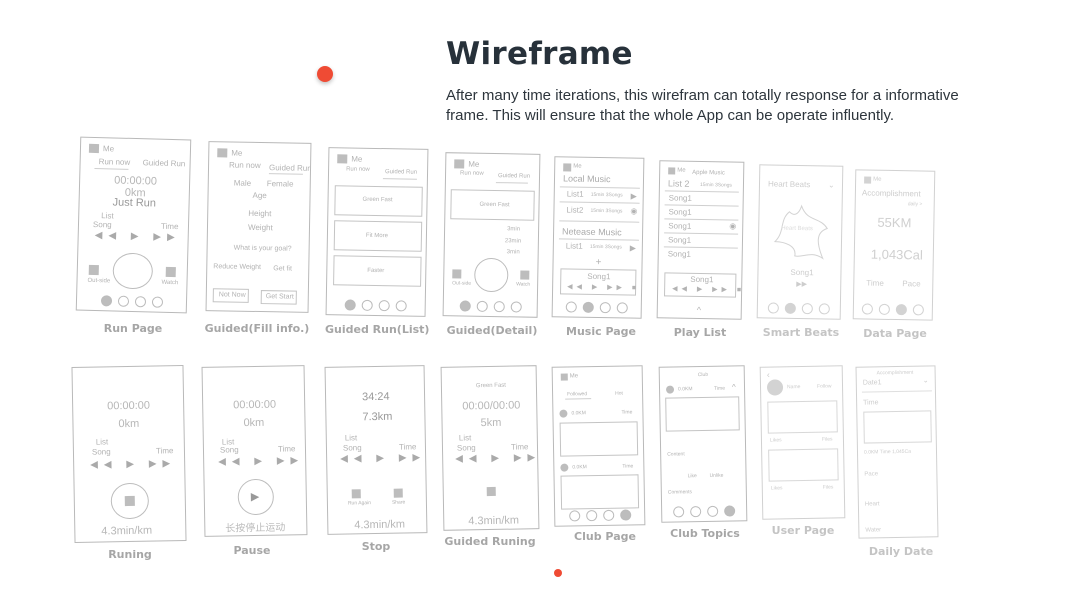 The height and width of the screenshot is (600, 1067). I want to click on detail-value-2: 23min, so click(513, 241).